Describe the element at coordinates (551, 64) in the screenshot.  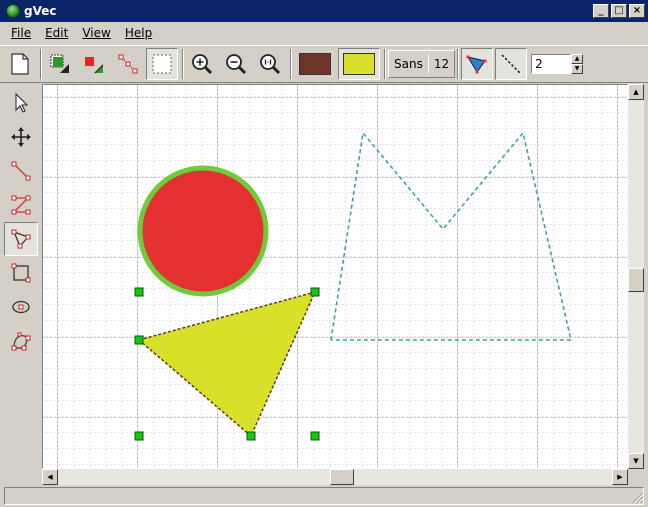
I see `line-width-input: 2` at that location.